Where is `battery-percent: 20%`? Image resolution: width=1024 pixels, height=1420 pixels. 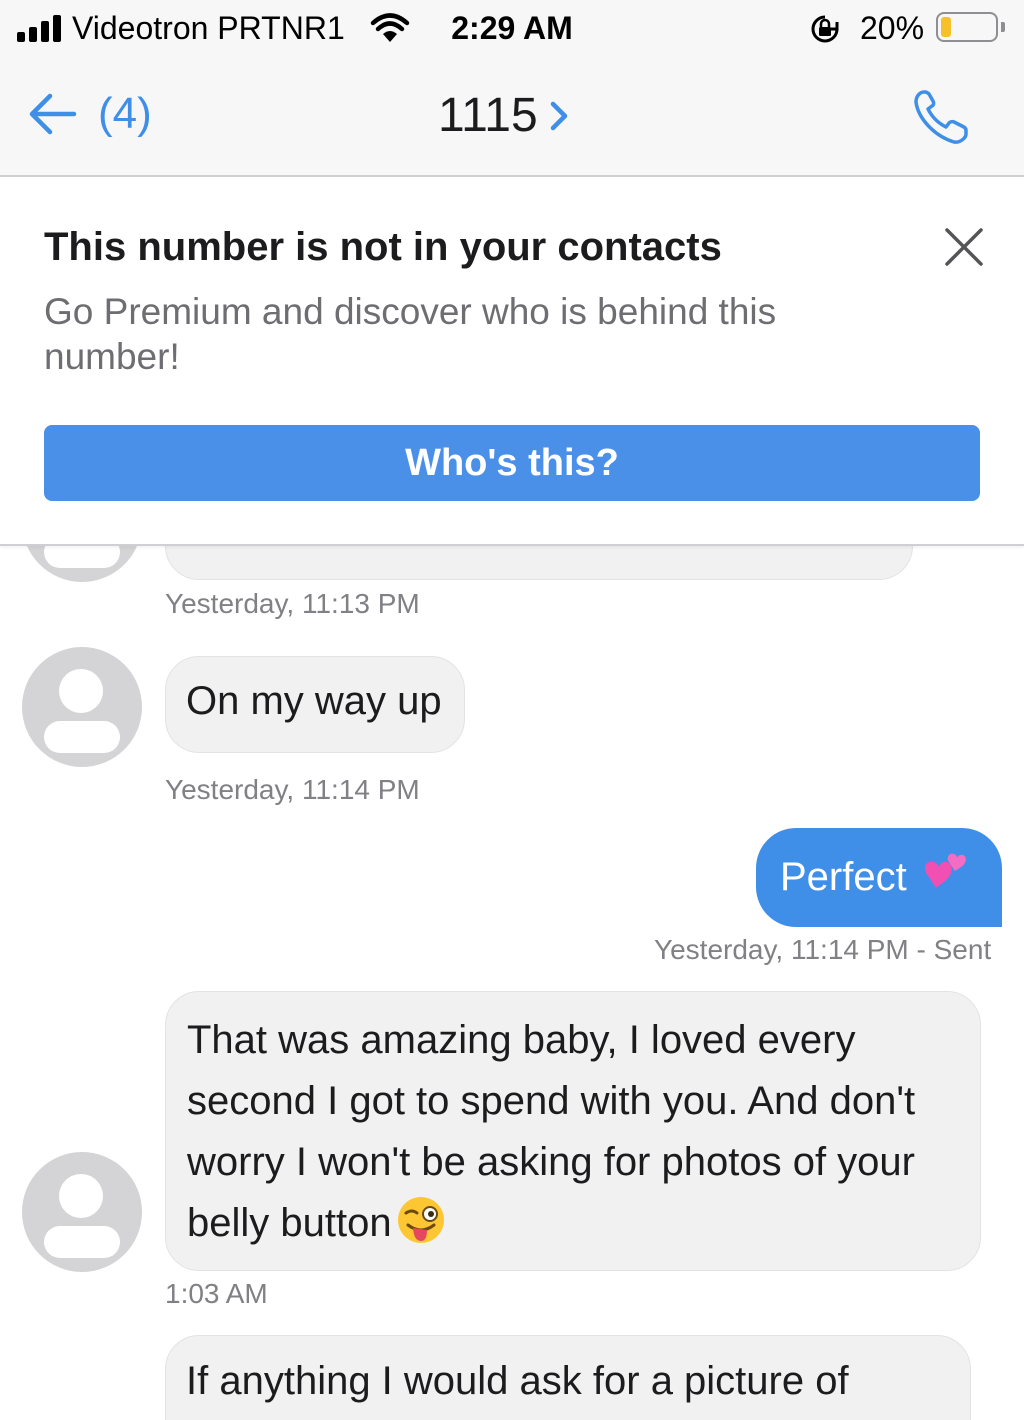
battery-percent: 20% is located at coordinates (892, 28).